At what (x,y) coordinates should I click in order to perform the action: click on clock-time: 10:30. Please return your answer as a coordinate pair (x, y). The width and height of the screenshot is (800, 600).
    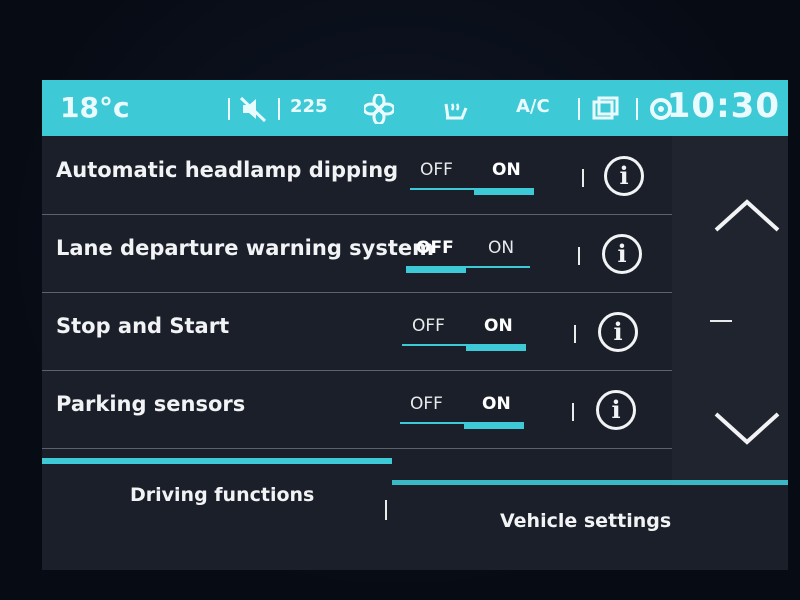
    Looking at the image, I should click on (723, 106).